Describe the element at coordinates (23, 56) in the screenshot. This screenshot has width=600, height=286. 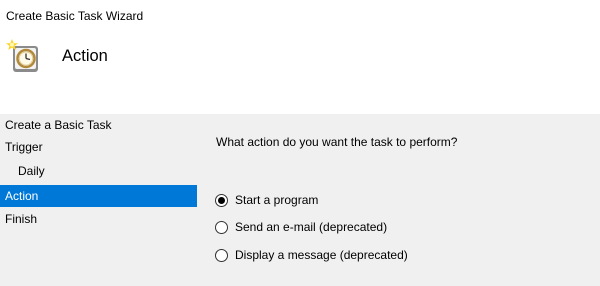
I see `task-scheduler-clock-icon` at that location.